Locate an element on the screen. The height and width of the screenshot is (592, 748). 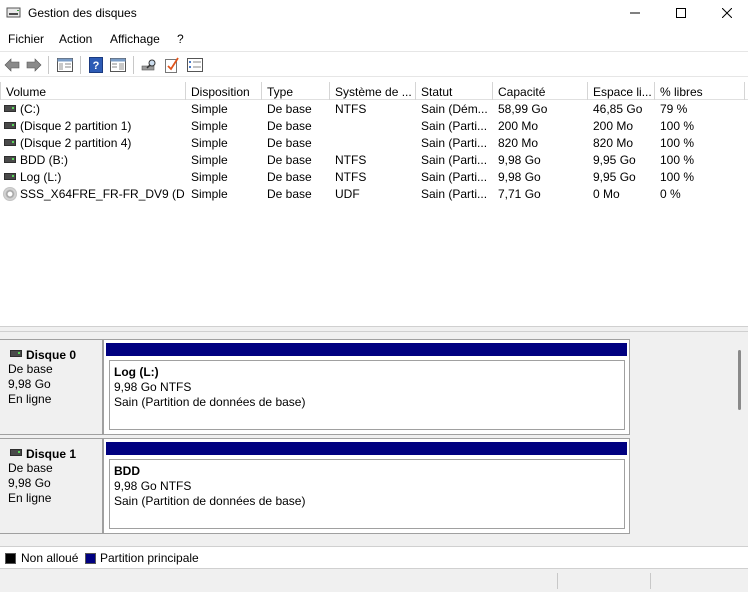
window-title: Gestion des disques is located at coordinates (82, 13).